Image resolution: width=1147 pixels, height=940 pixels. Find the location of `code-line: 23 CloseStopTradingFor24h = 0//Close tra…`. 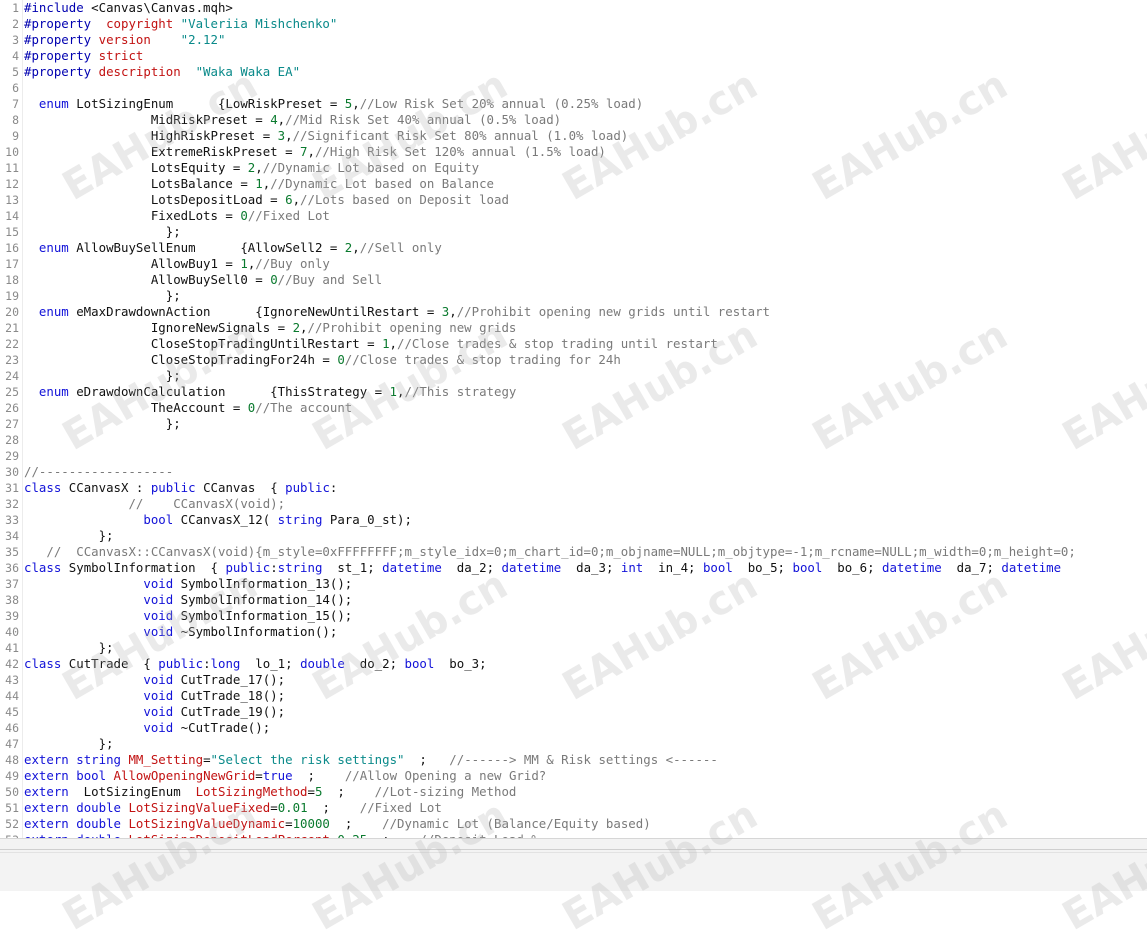

code-line: 23 CloseStopTradingFor24h = 0//Close tra… is located at coordinates (573, 360).